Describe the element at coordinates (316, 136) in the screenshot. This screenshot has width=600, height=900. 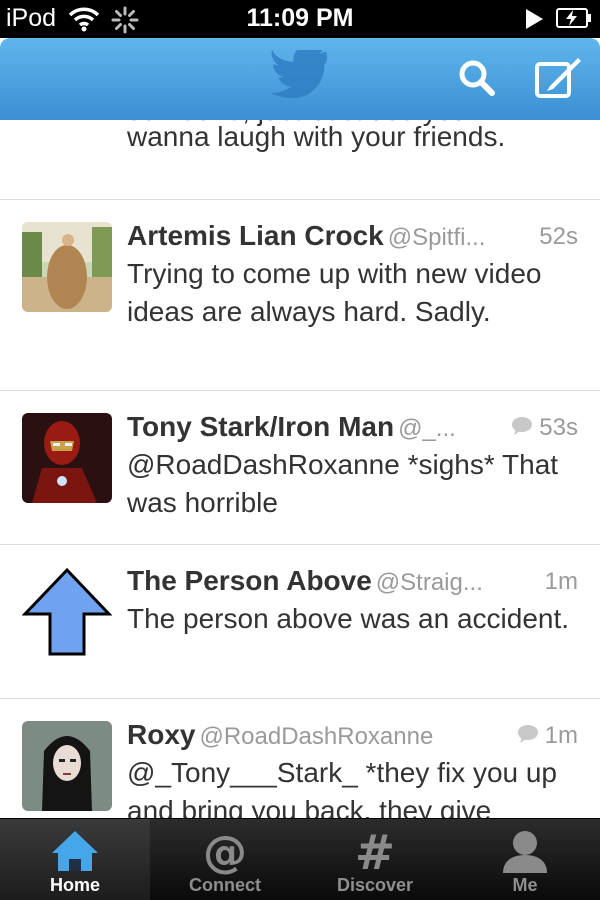
I see `tweet-text: wanna laugh with your friends.` at that location.